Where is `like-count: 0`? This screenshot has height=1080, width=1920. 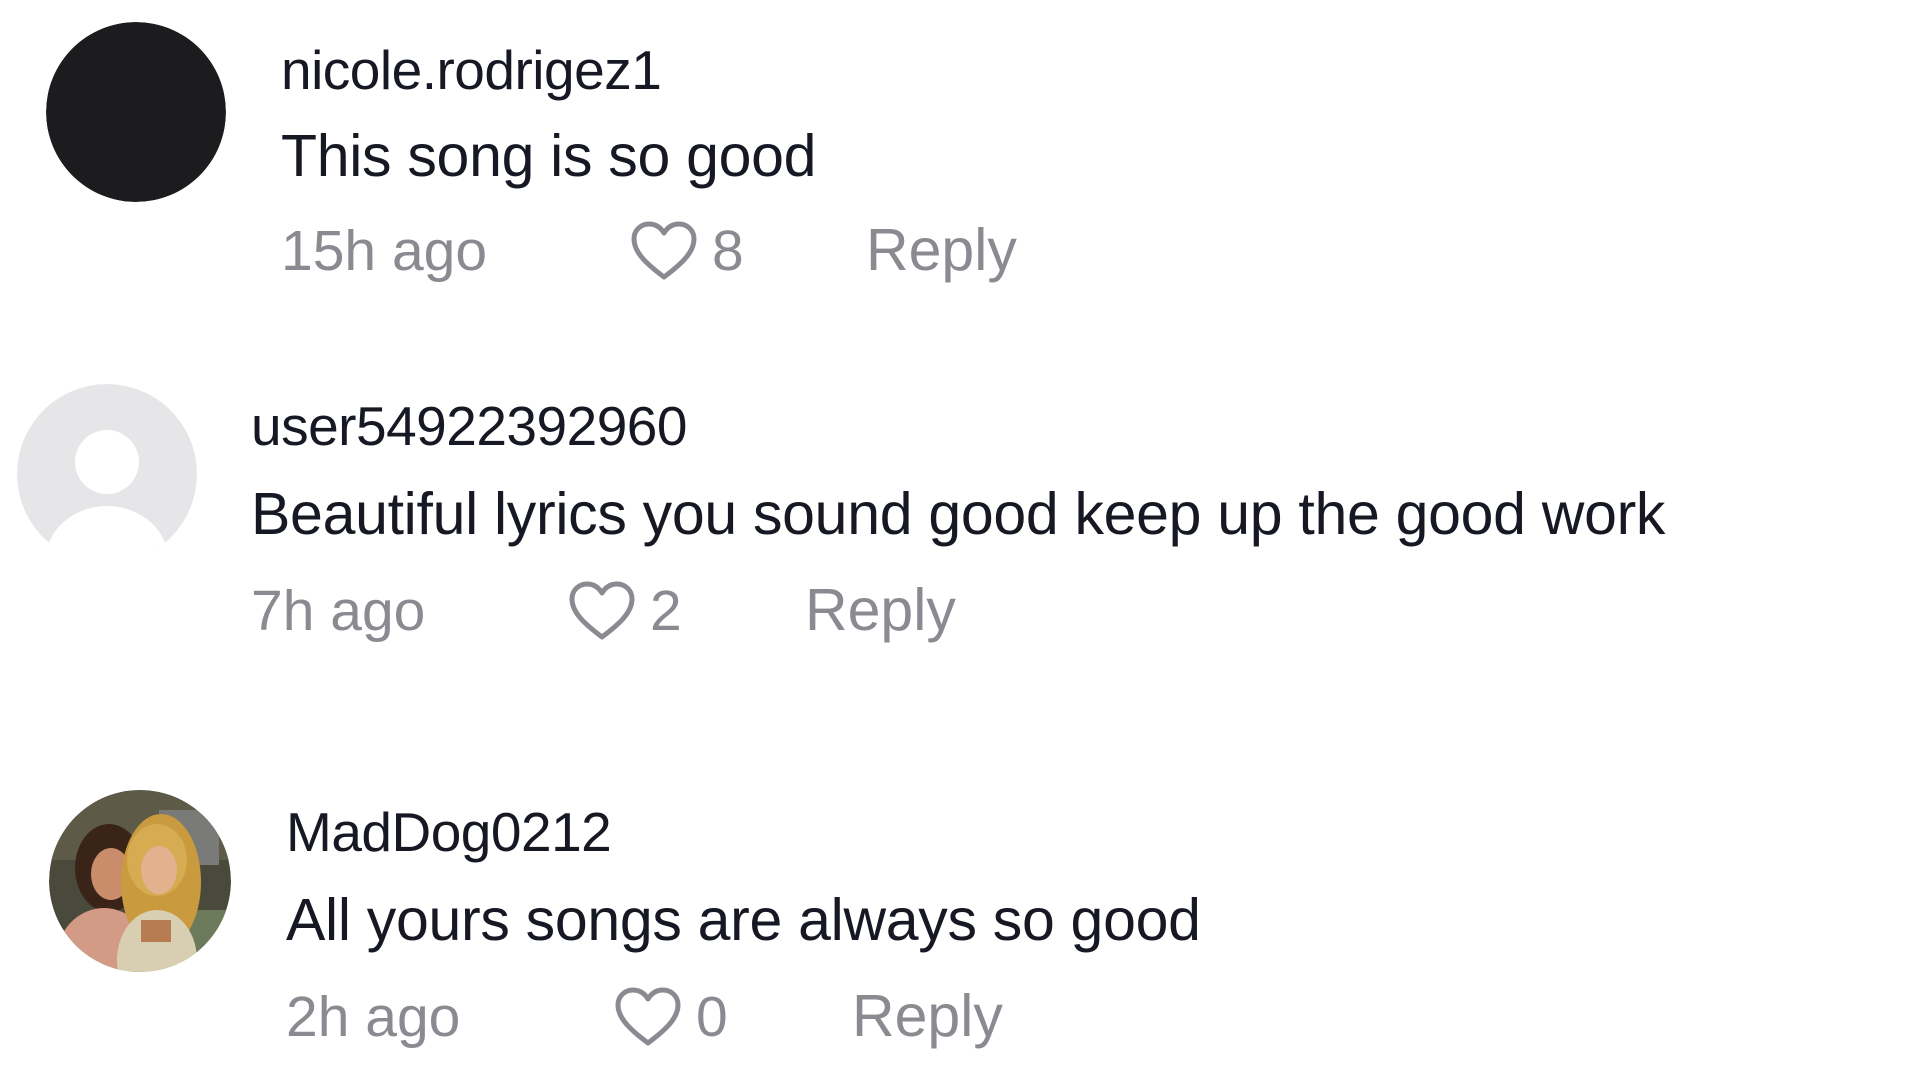
like-count: 0 is located at coordinates (712, 1017).